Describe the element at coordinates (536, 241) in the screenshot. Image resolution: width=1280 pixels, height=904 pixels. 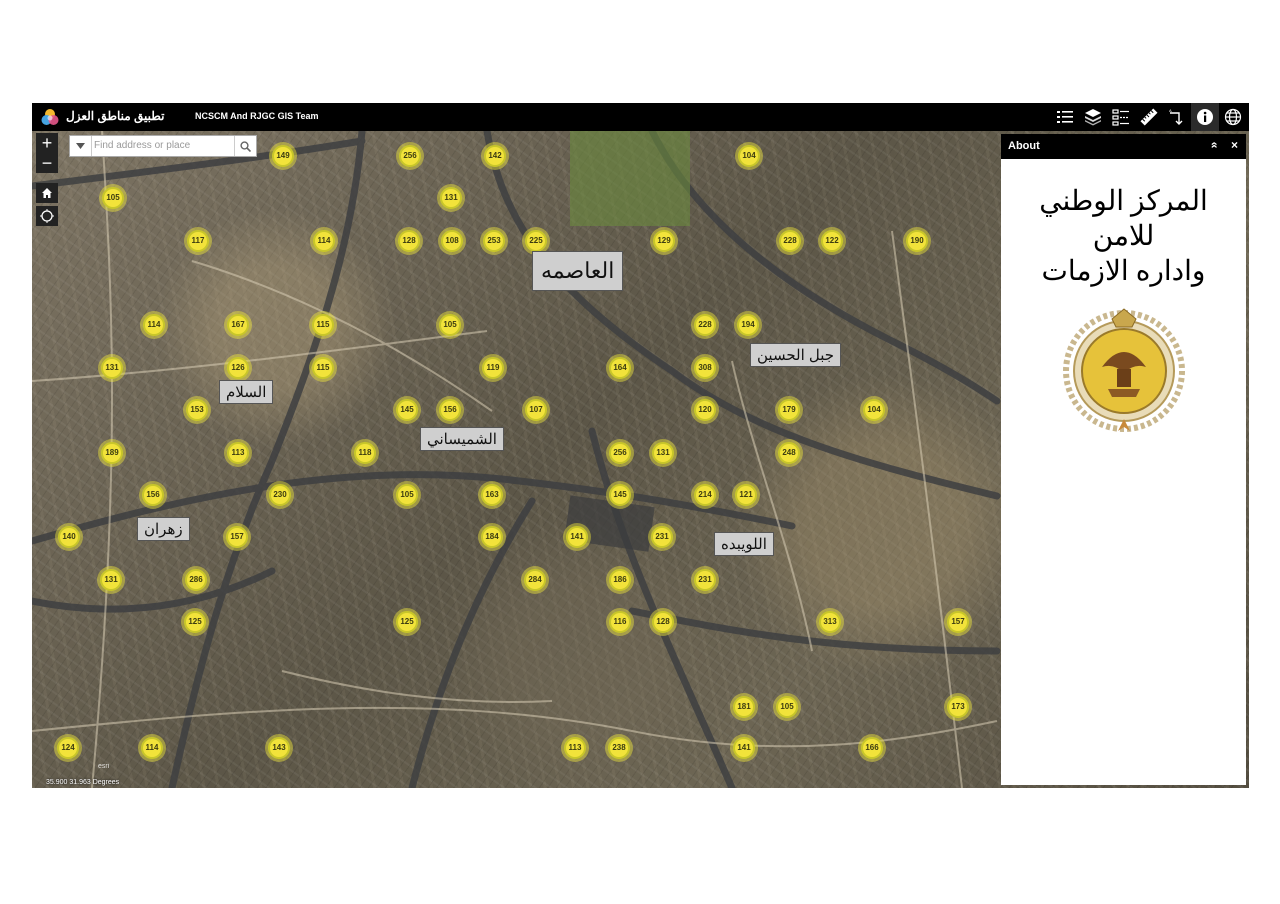
I see `cluster-marker: 225` at that location.